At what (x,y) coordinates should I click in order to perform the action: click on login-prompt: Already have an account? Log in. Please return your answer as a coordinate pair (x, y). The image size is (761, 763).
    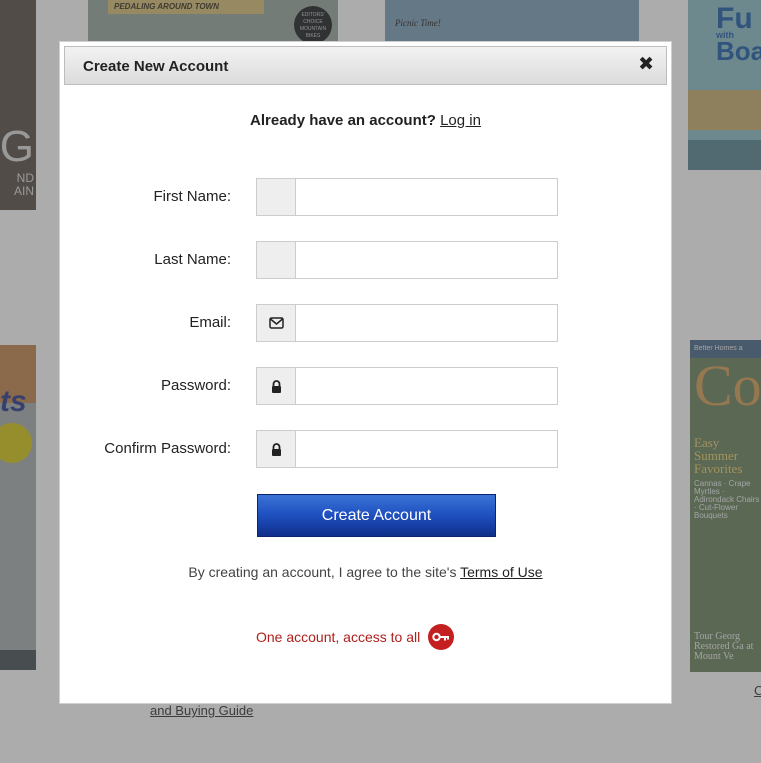
    Looking at the image, I should click on (365, 120).